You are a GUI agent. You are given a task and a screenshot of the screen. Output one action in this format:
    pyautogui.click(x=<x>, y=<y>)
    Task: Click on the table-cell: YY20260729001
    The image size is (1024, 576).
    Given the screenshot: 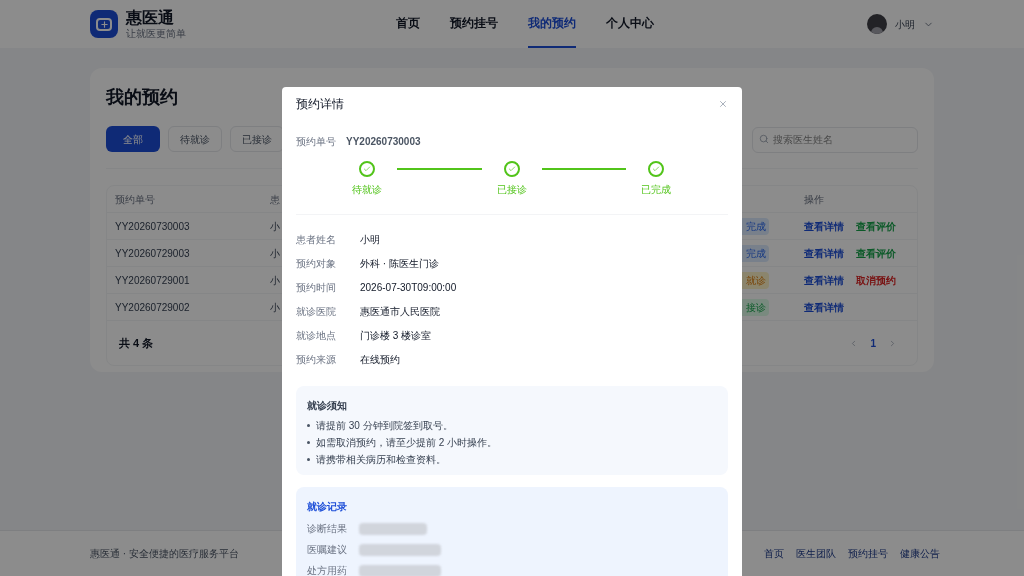 What is the action you would take?
    pyautogui.click(x=152, y=280)
    